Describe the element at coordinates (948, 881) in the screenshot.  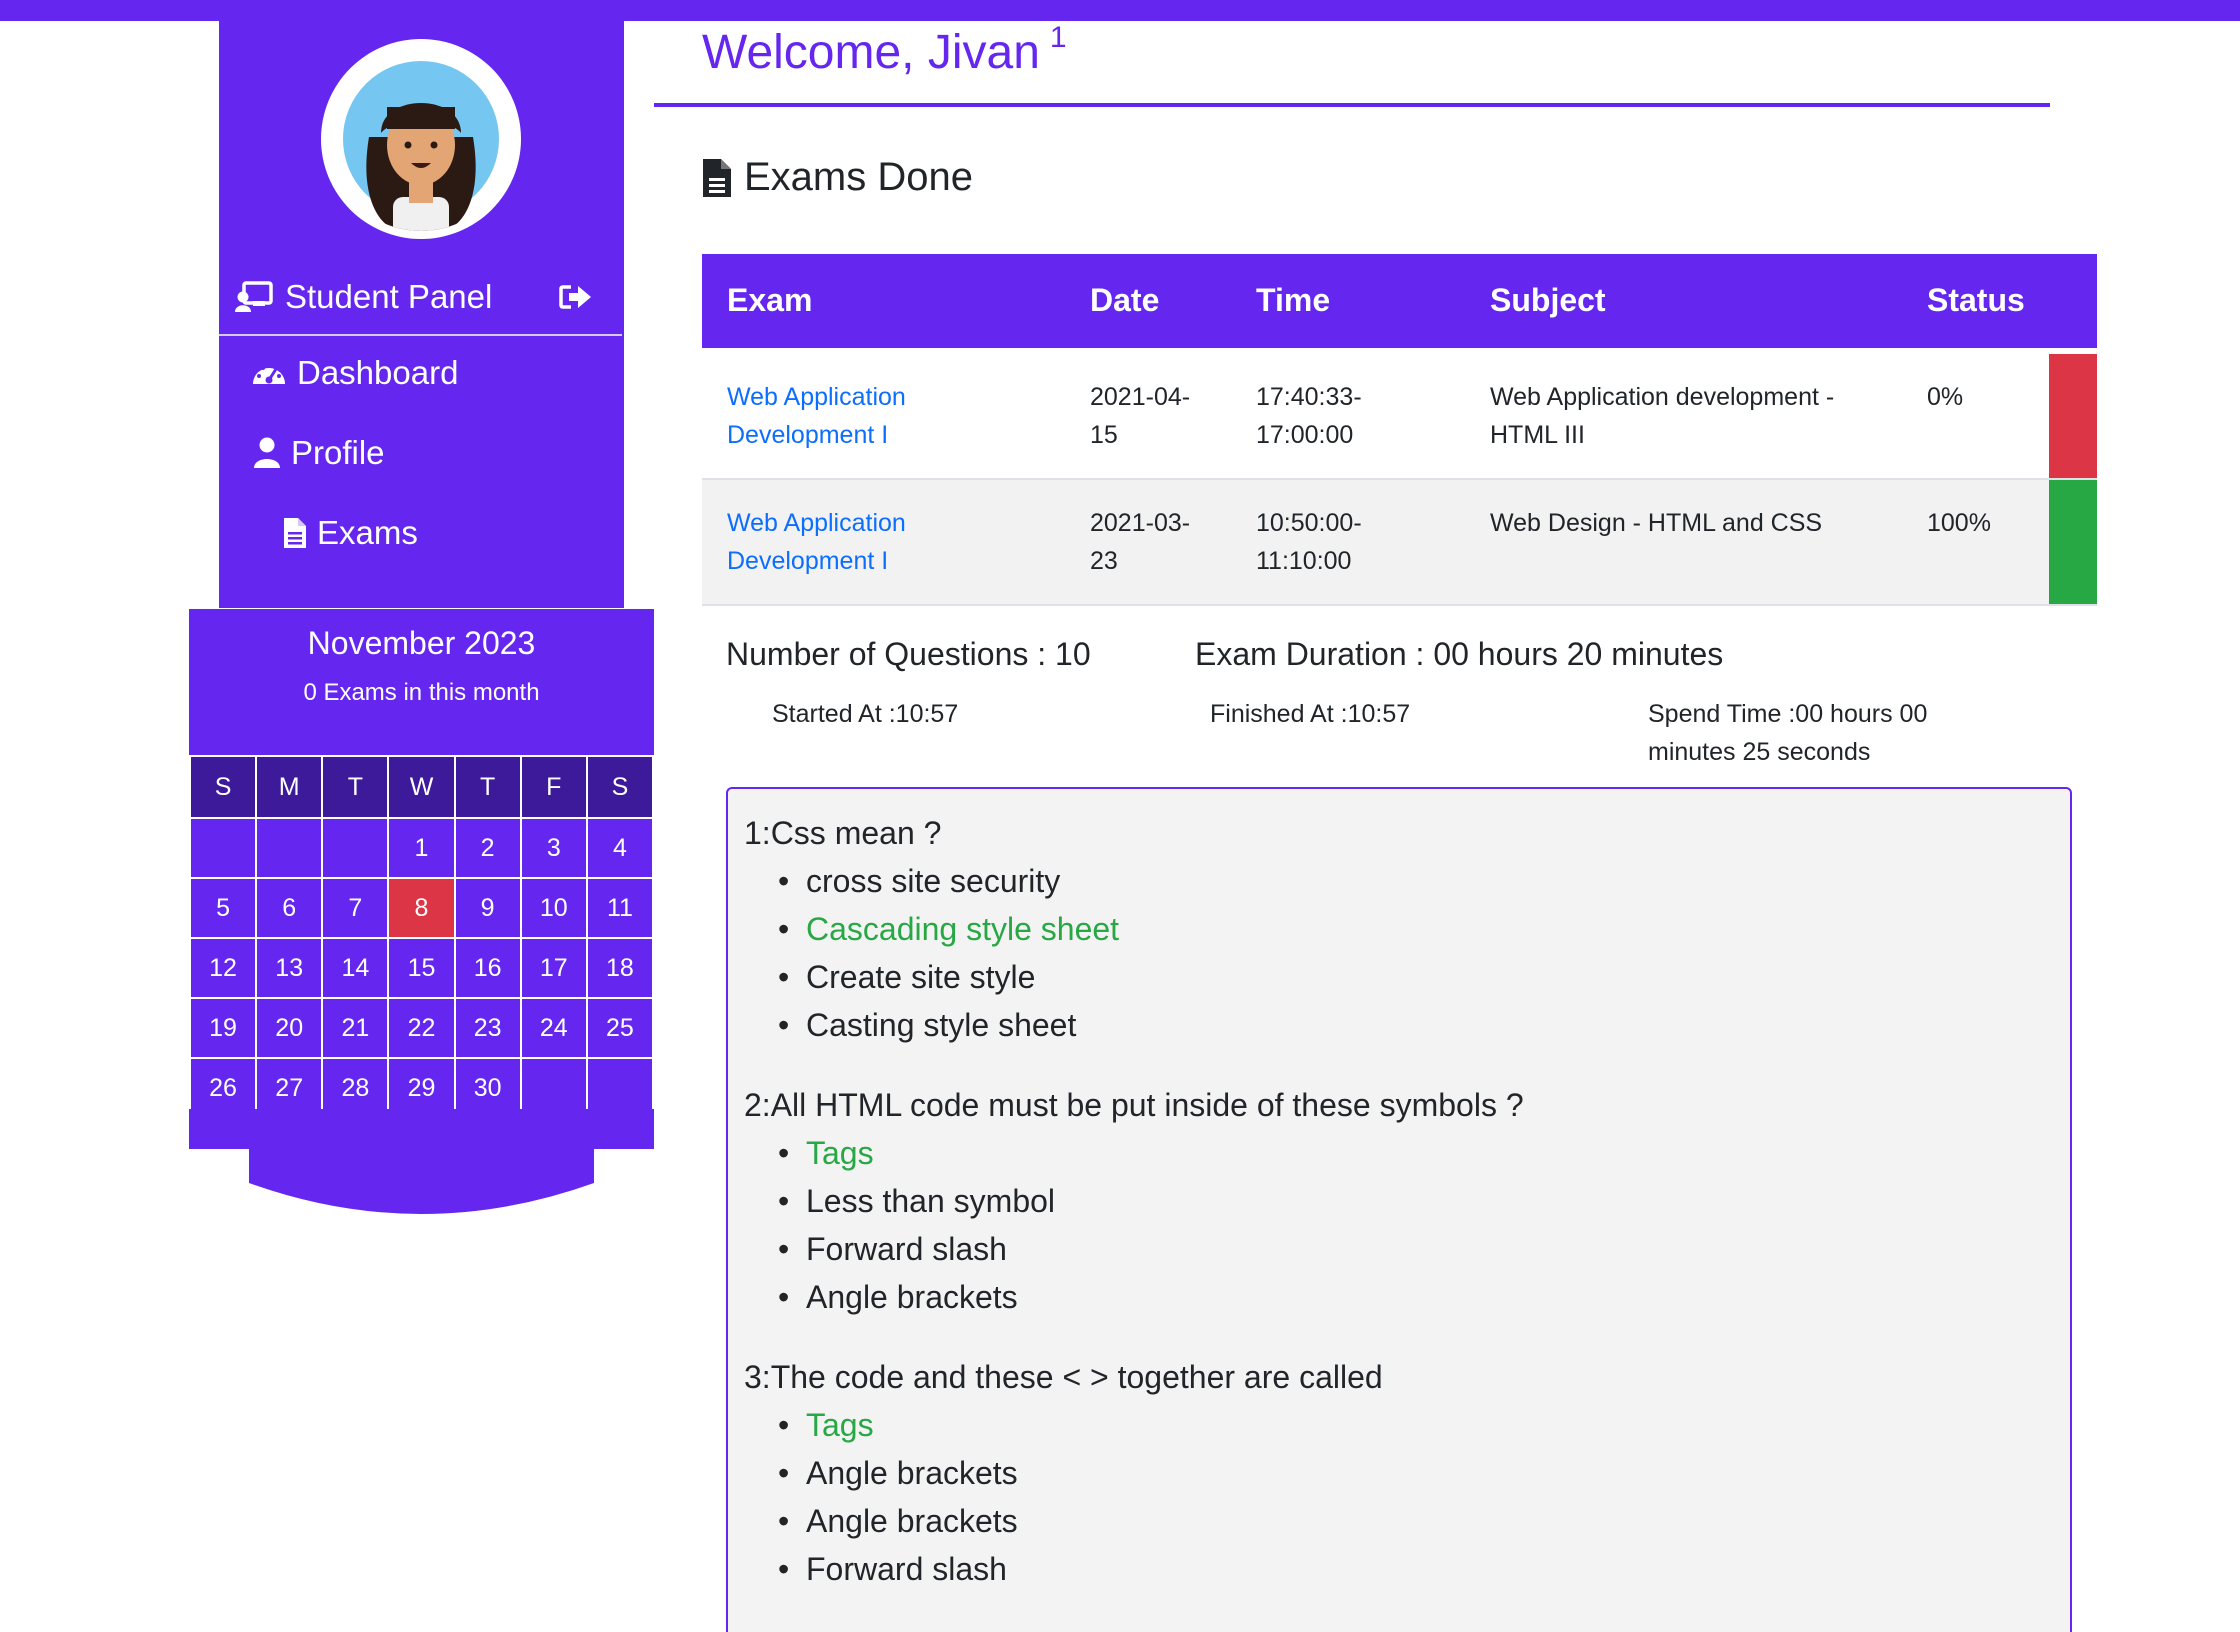
I see `answer-option: cross site security` at that location.